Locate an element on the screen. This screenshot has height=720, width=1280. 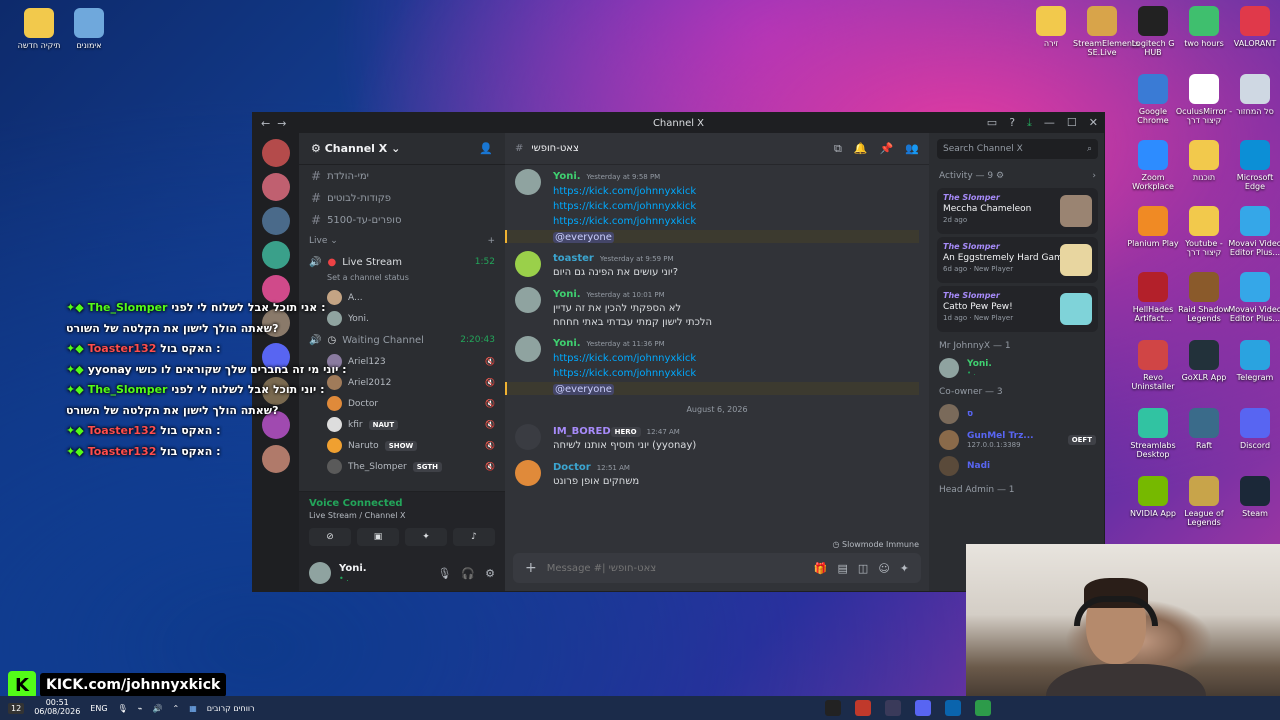
epic-games-taskbar-icon is located at coordinates (832, 708).